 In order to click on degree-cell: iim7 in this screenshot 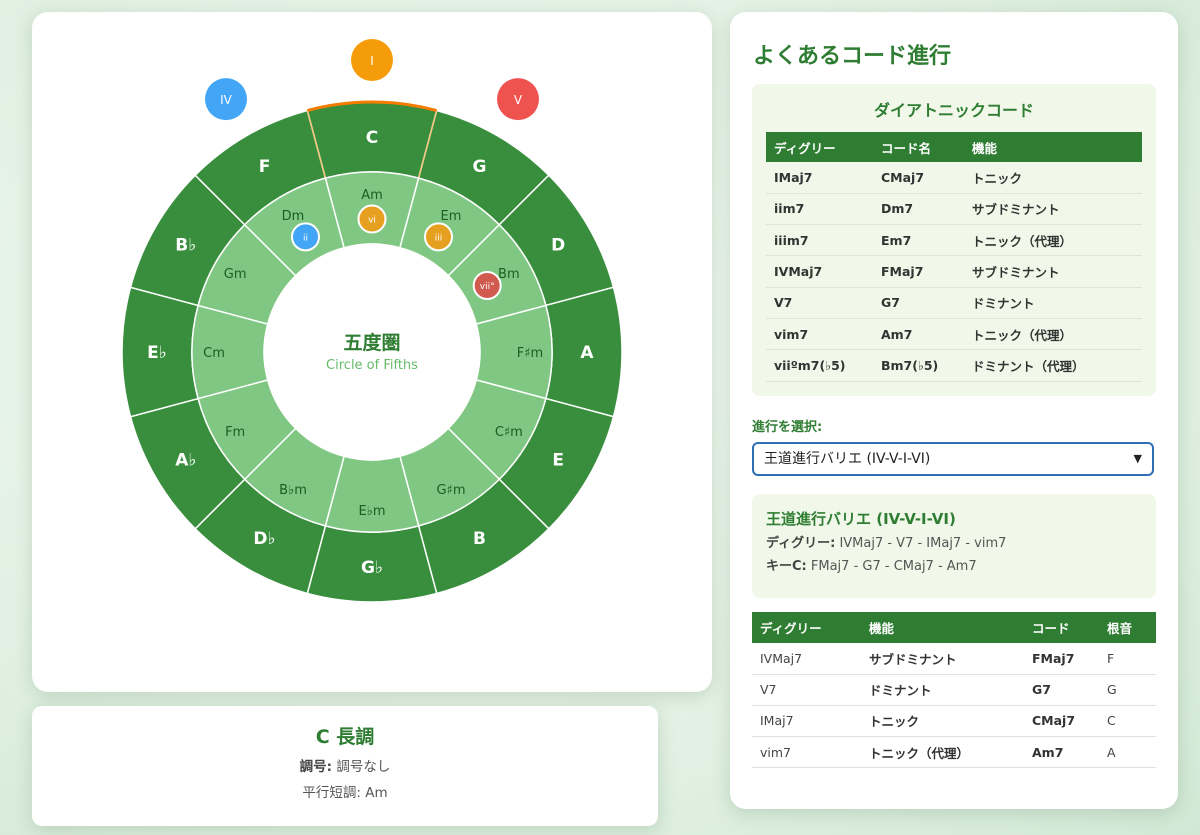, I will do `click(819, 209)`.